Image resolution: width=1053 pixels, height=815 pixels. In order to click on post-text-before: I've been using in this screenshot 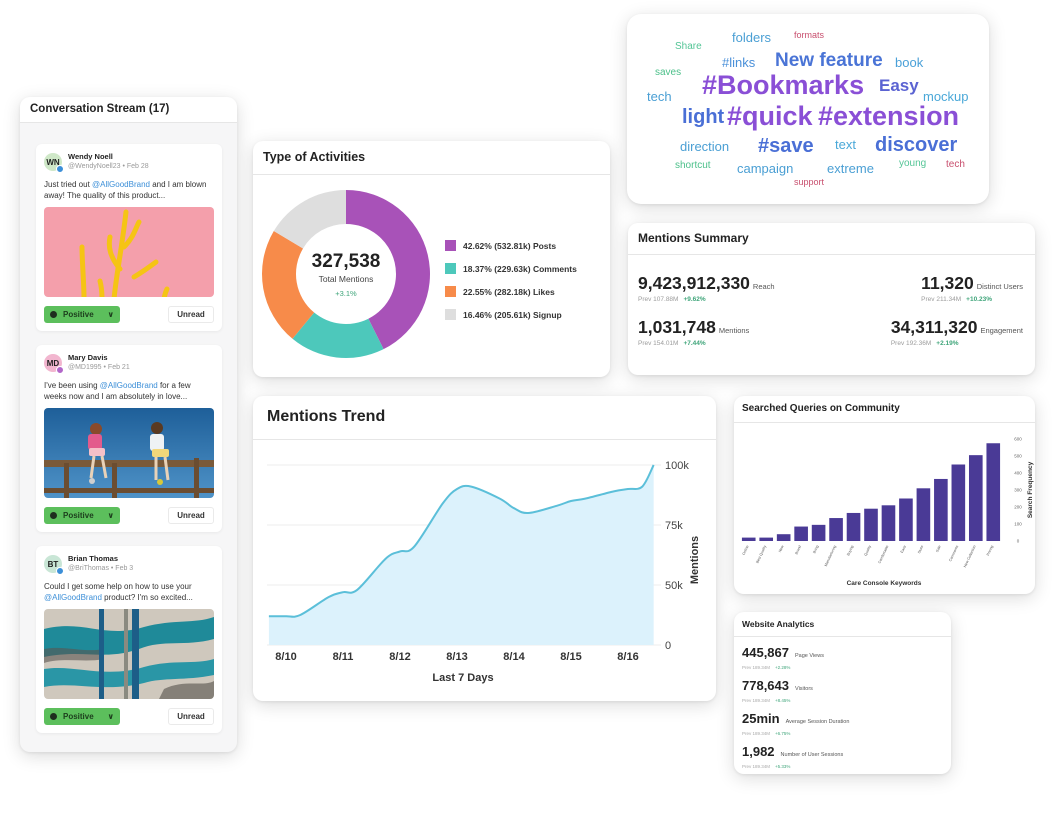, I will do `click(72, 385)`.